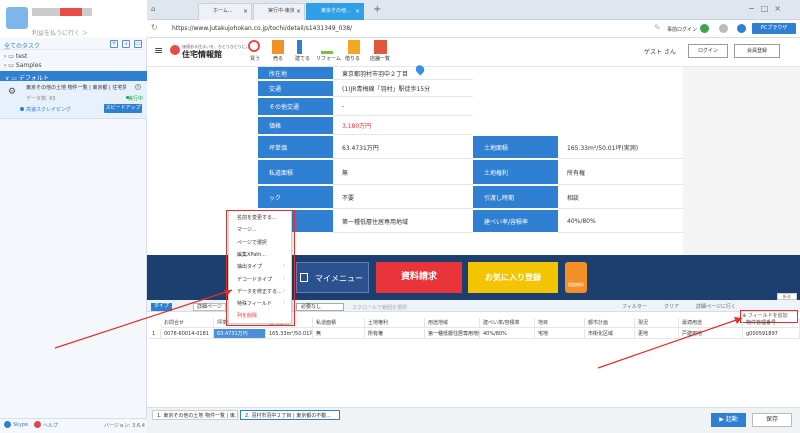 The height and width of the screenshot is (433, 800). Describe the element at coordinates (202, 54) in the screenshot. I see `site-logo: 住宅情報館` at that location.